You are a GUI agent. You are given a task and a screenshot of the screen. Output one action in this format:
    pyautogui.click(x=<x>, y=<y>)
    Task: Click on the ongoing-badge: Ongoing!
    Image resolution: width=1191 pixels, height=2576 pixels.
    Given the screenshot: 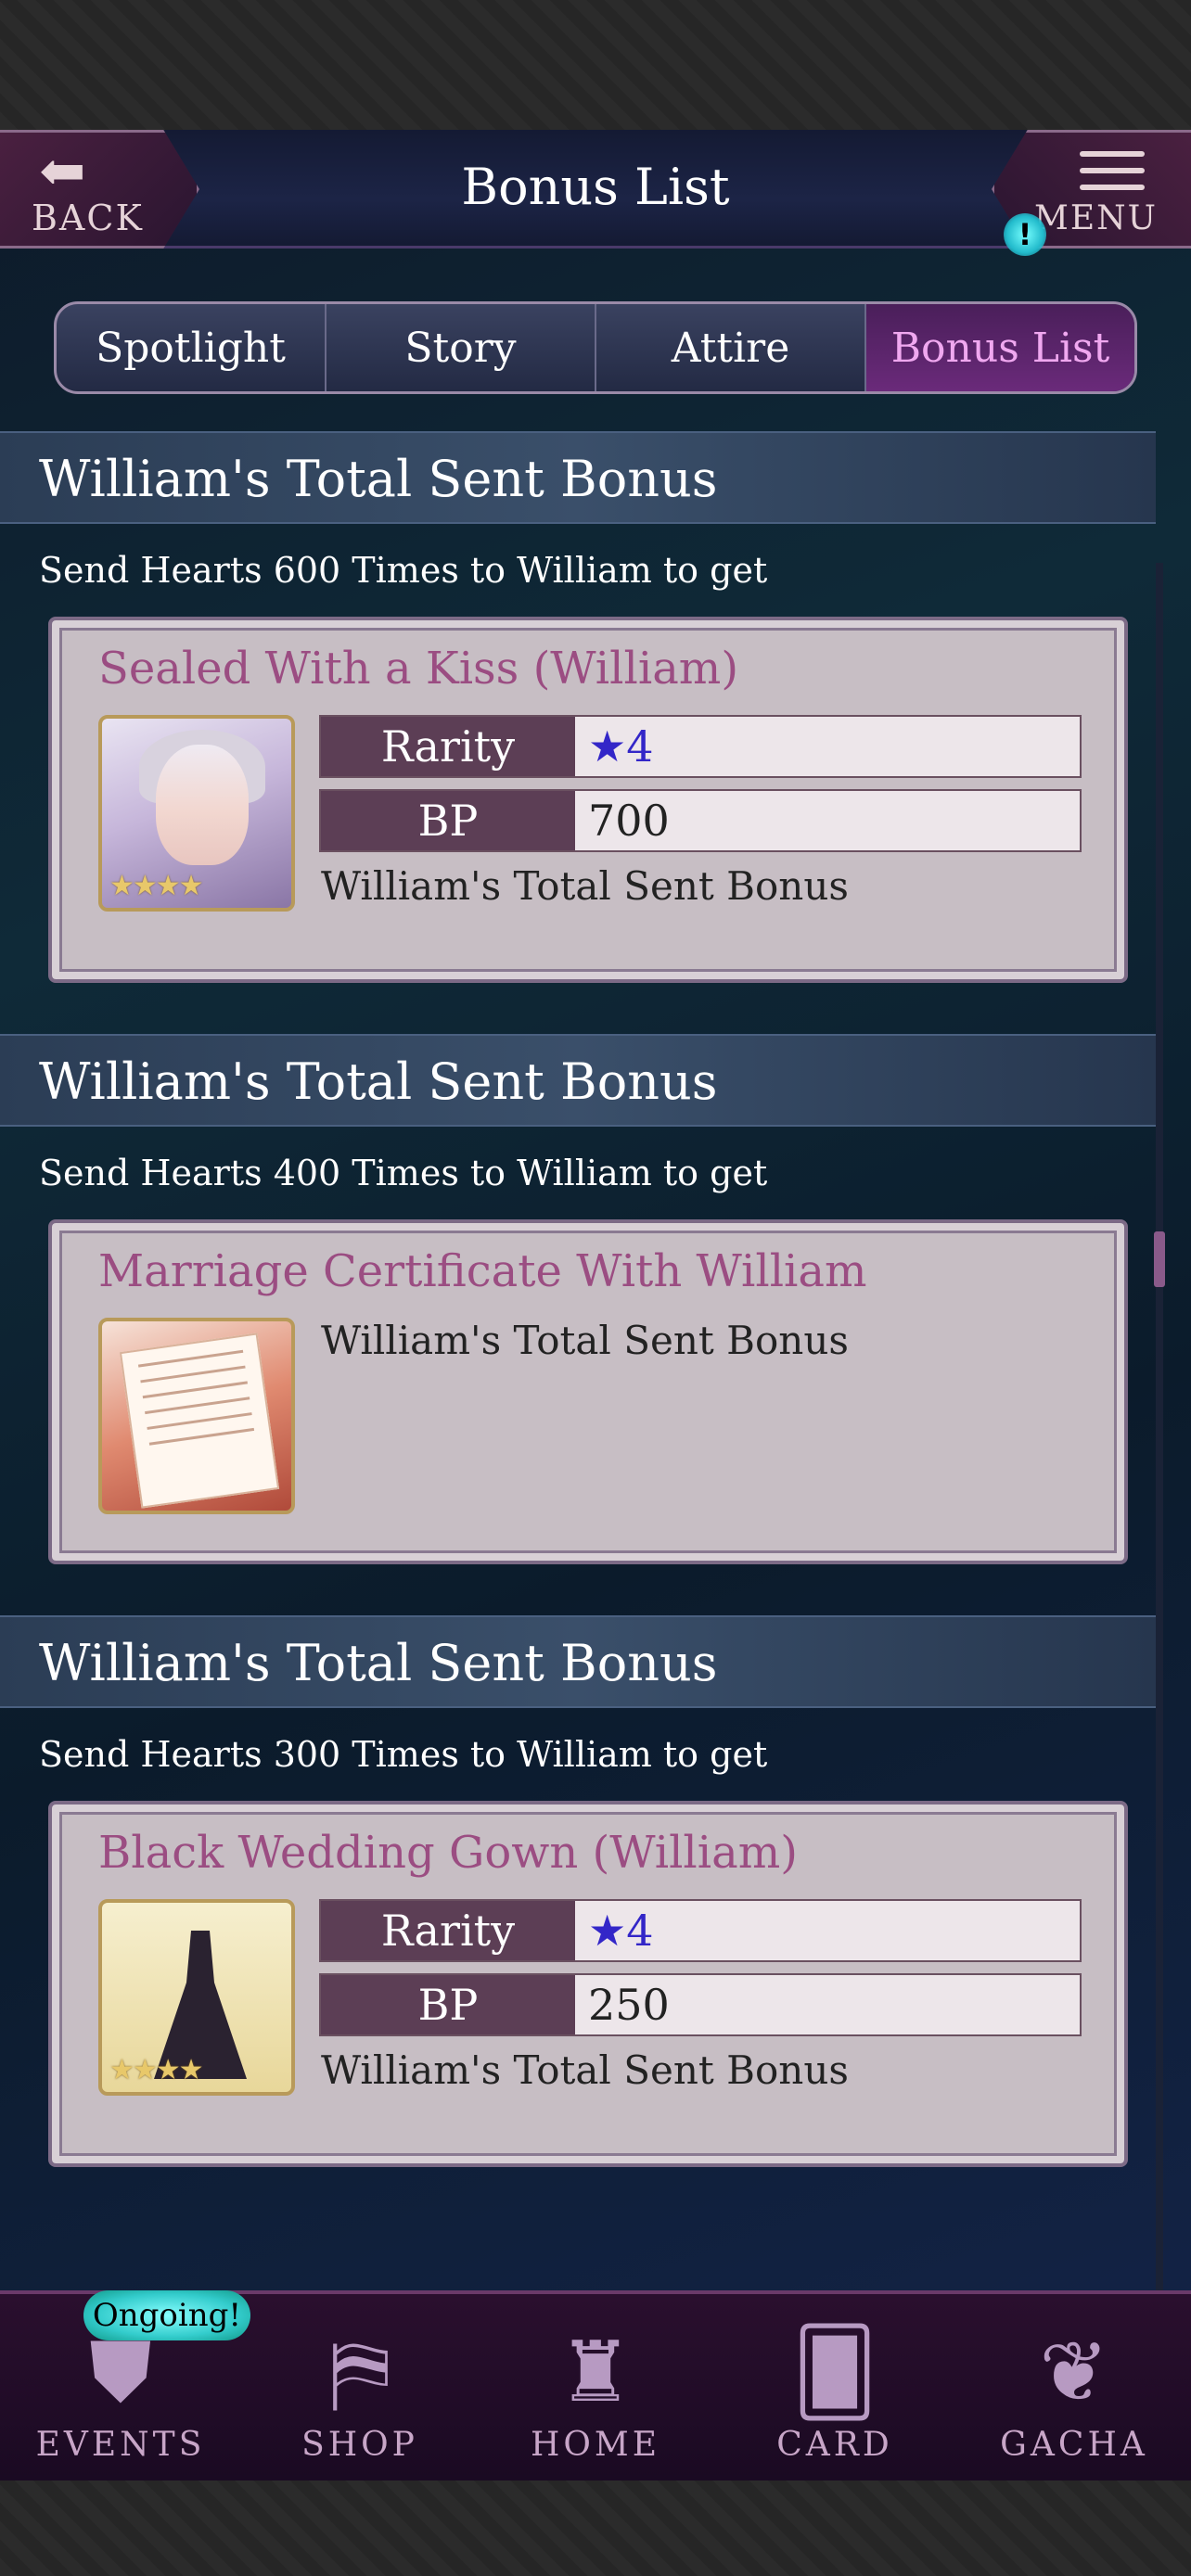 What is the action you would take?
    pyautogui.click(x=166, y=2315)
    